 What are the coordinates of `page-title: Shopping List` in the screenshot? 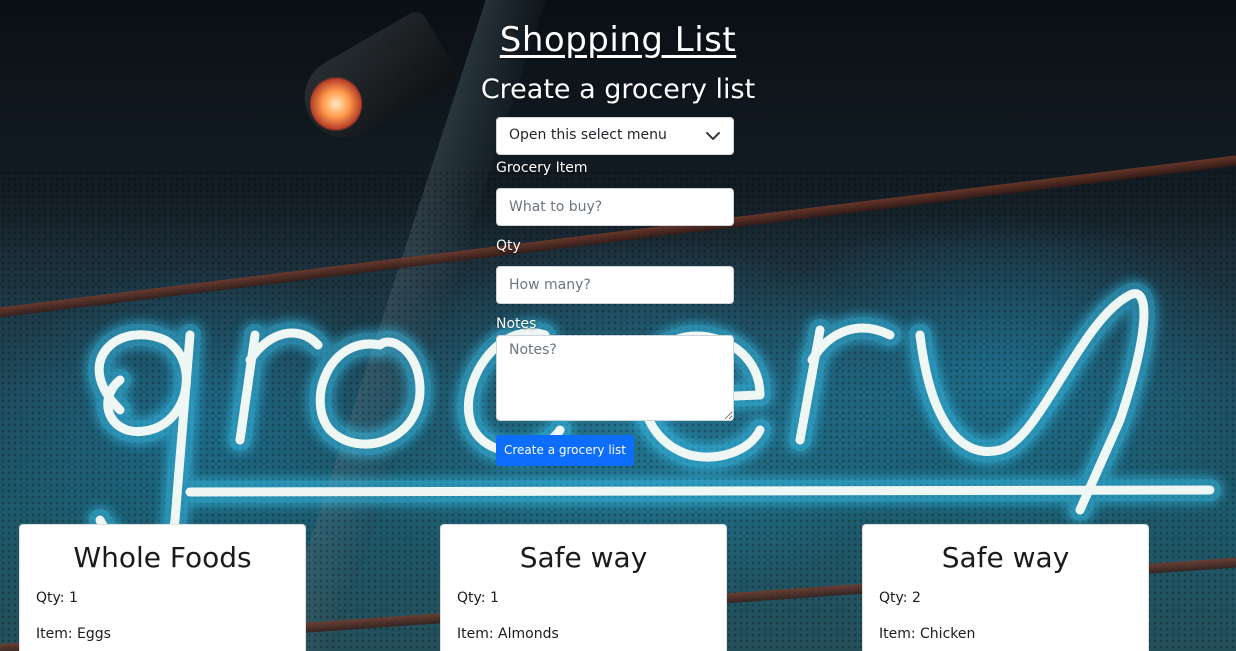 It's located at (618, 40).